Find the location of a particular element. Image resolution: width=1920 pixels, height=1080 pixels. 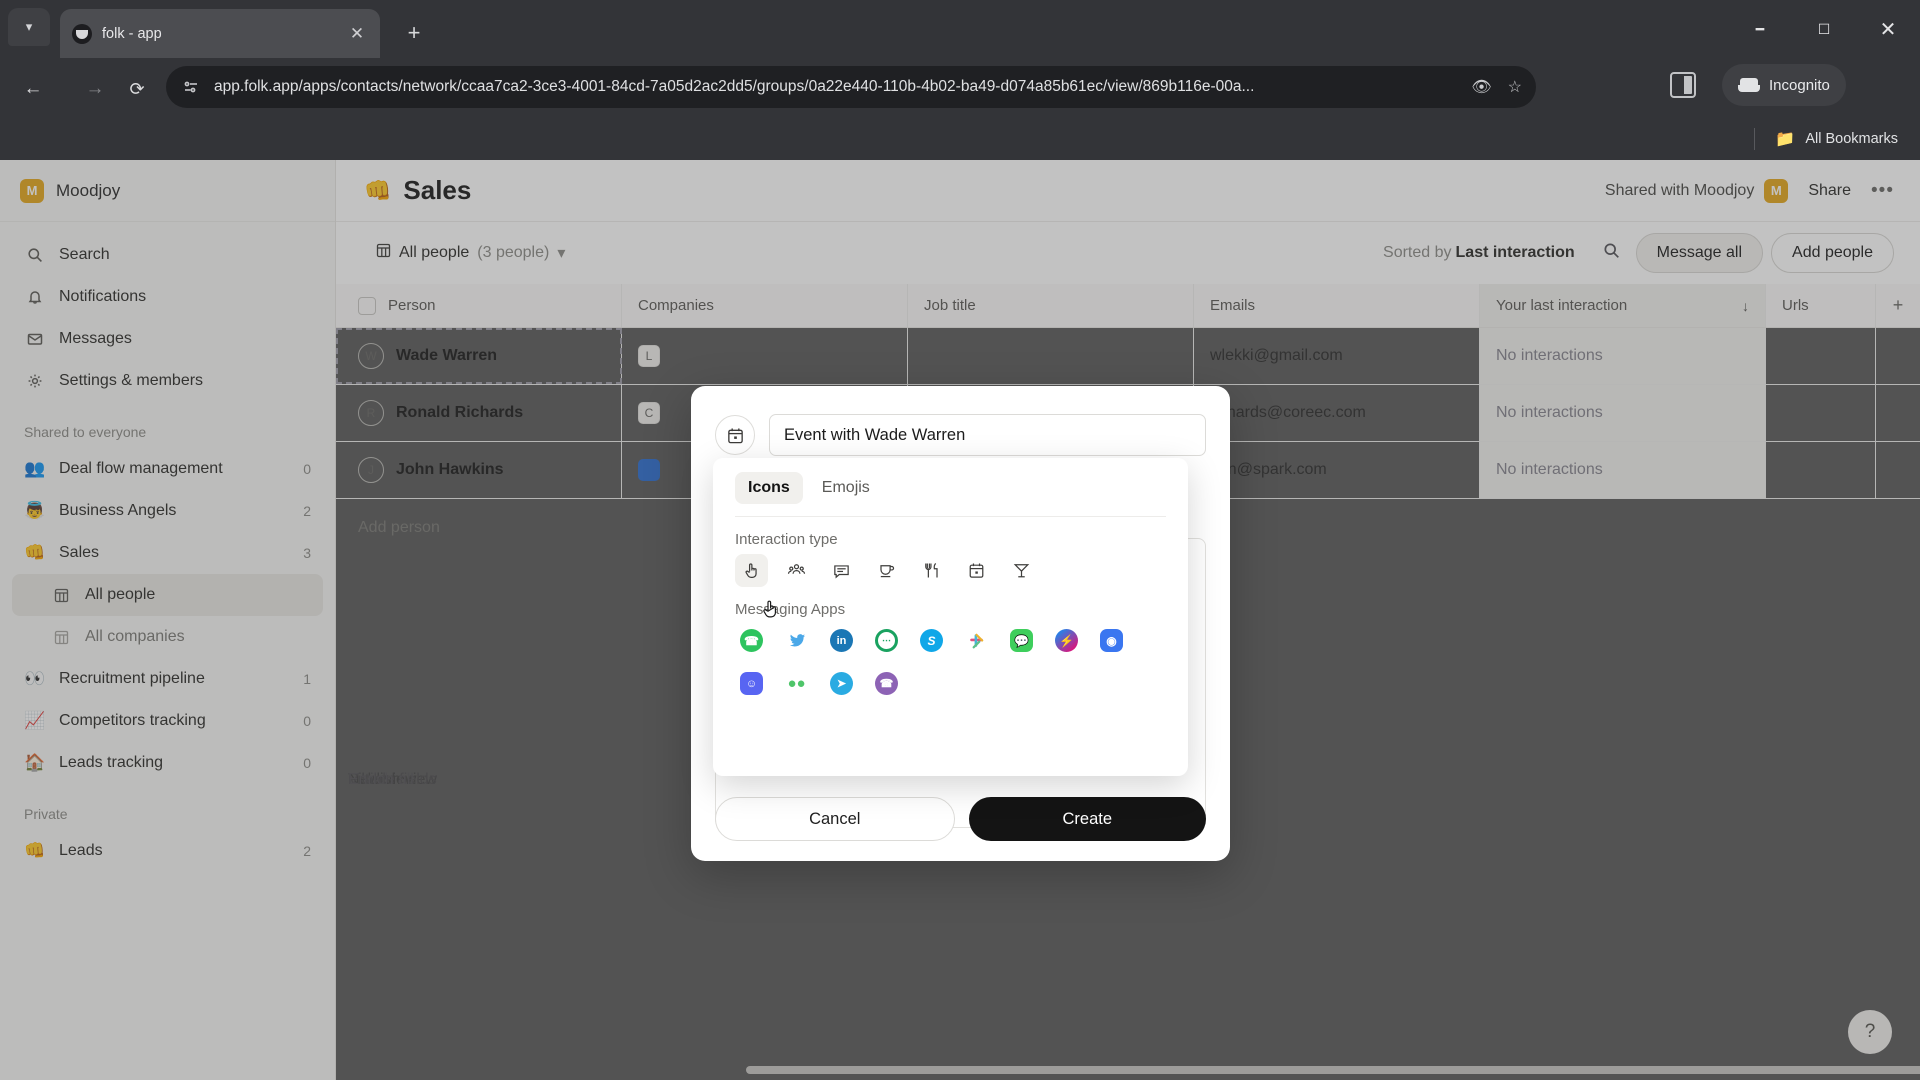

incognito-indicator: Incognito is located at coordinates (1784, 85).